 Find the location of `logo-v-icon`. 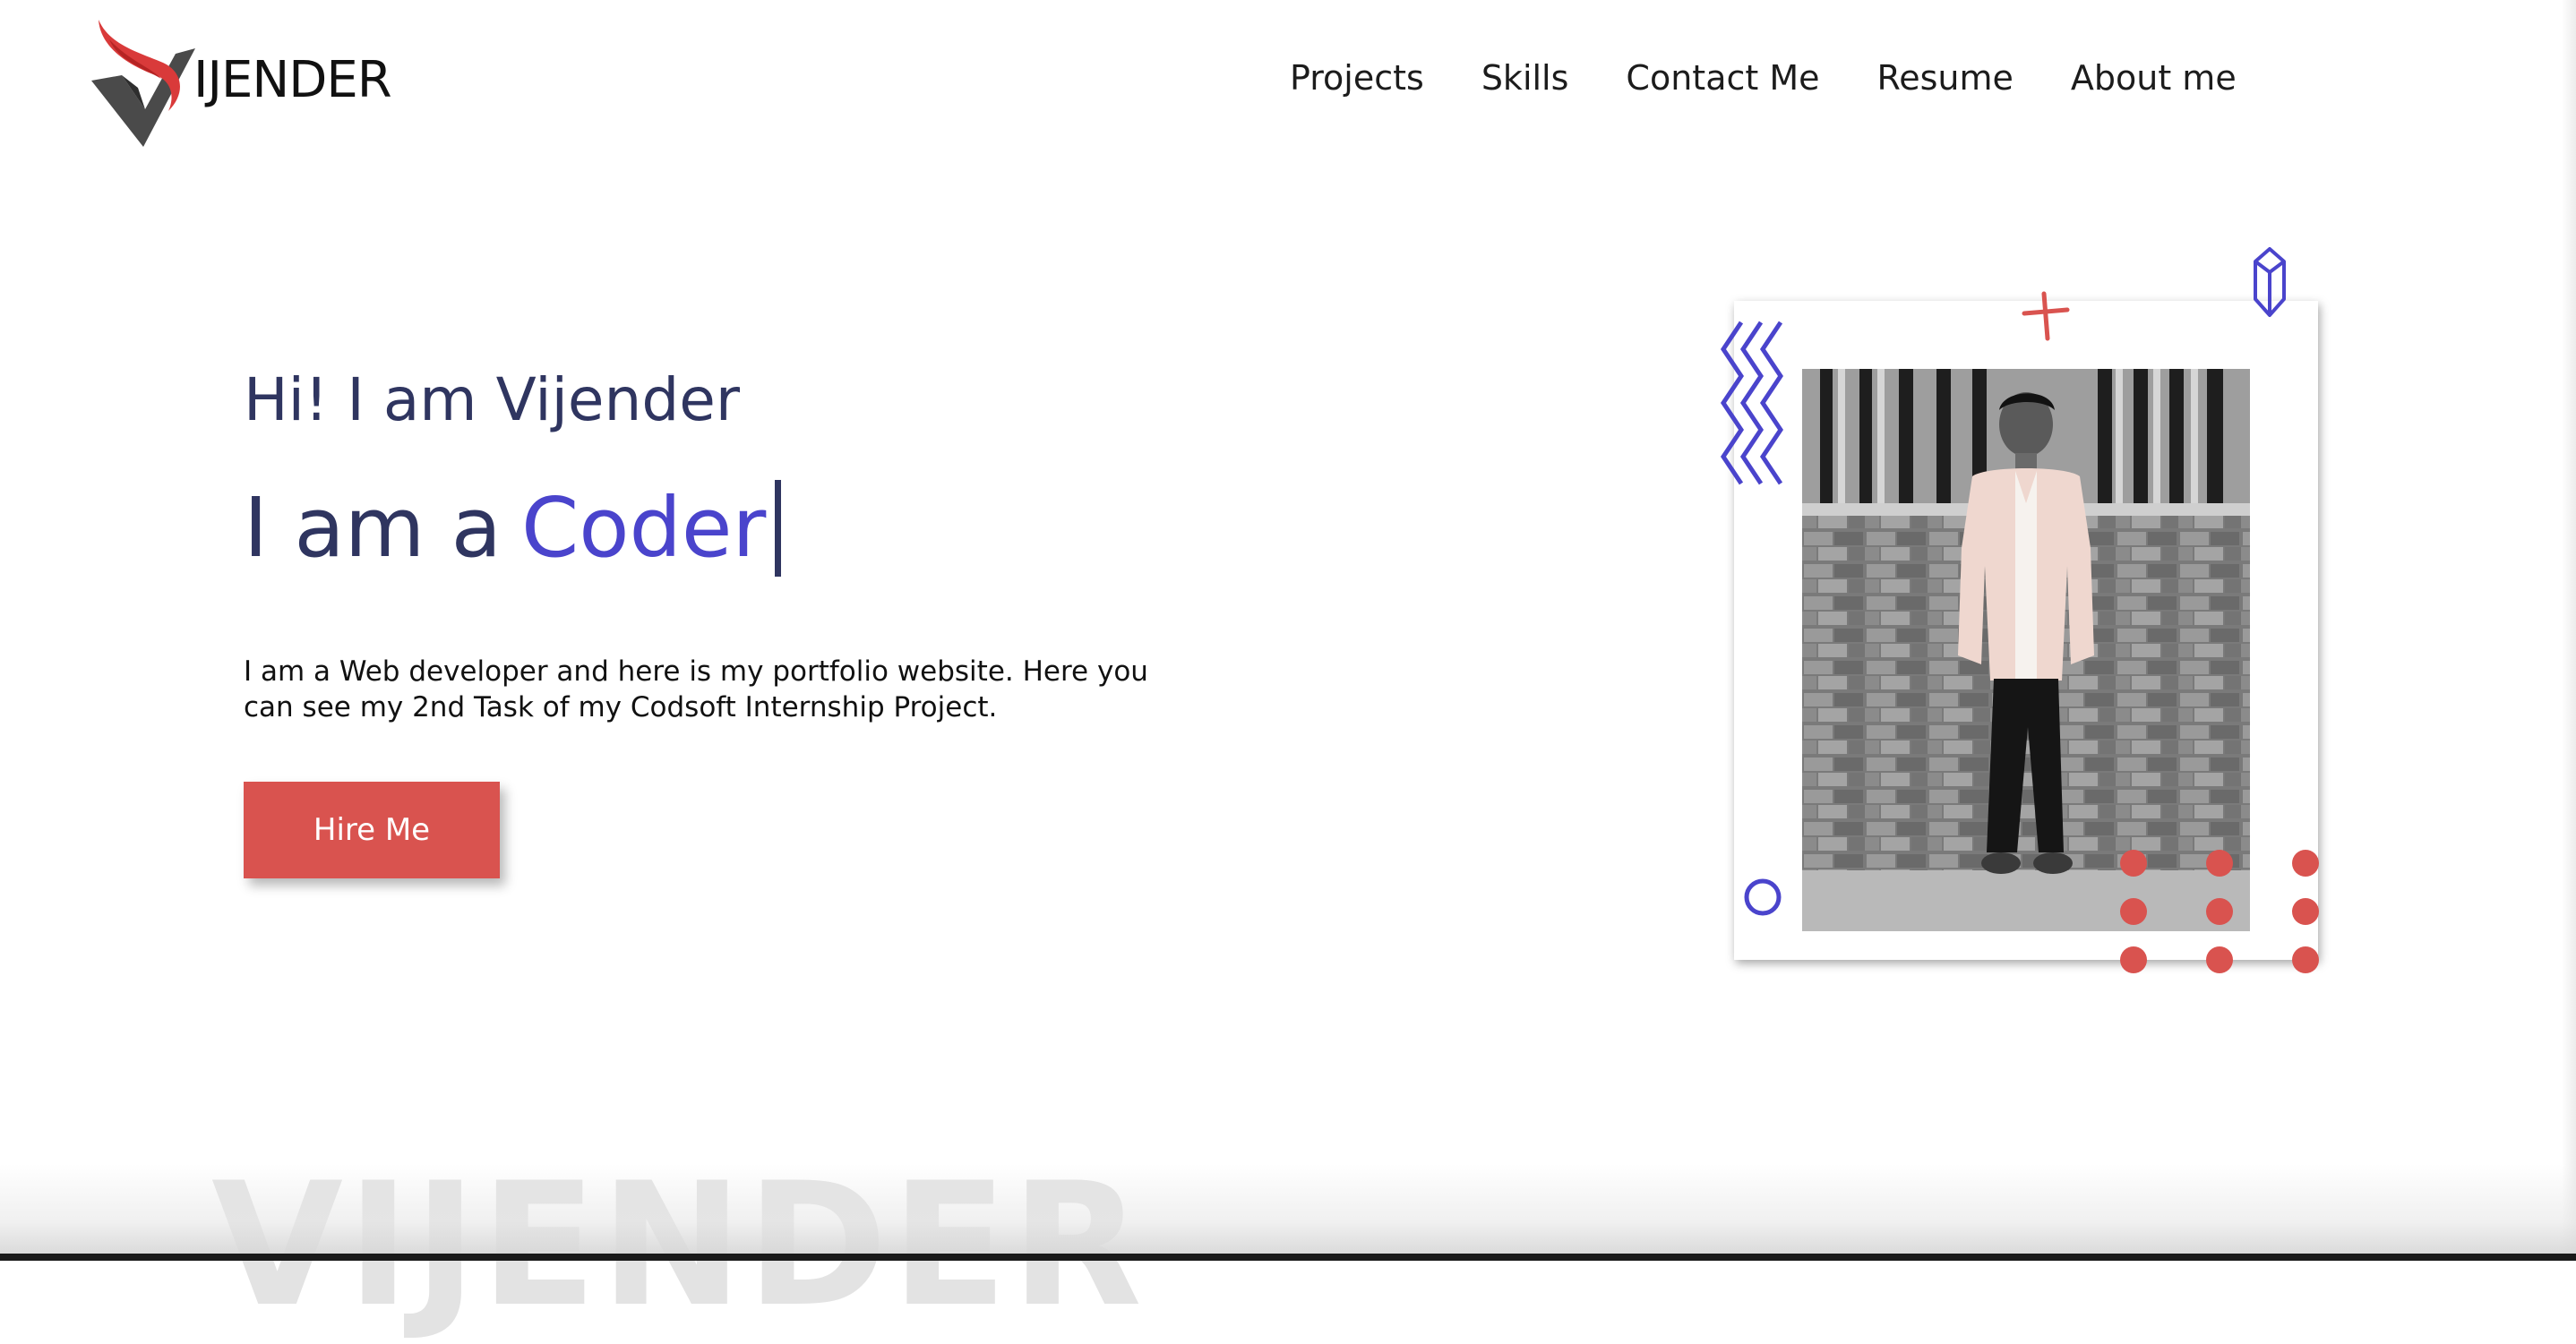

logo-v-icon is located at coordinates (143, 84).